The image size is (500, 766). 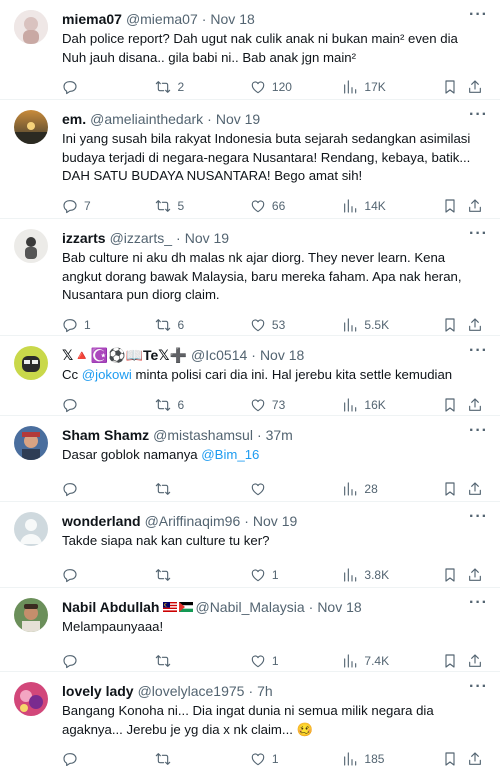 I want to click on mention-link: @jokowi, so click(x=107, y=374).